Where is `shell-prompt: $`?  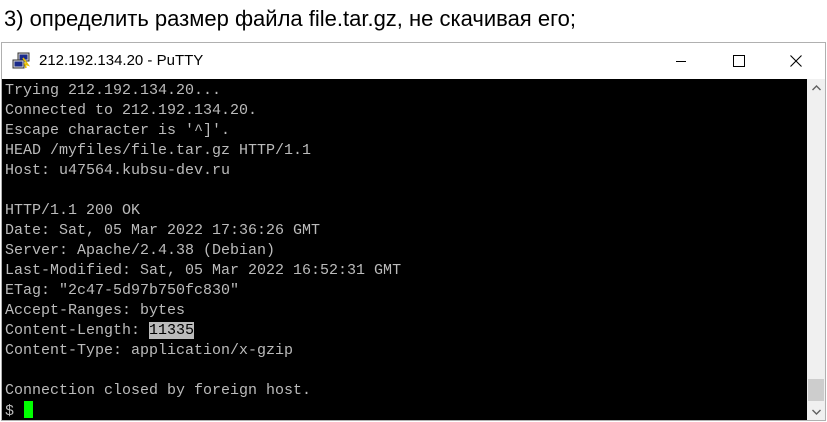
shell-prompt: $ is located at coordinates (14, 411).